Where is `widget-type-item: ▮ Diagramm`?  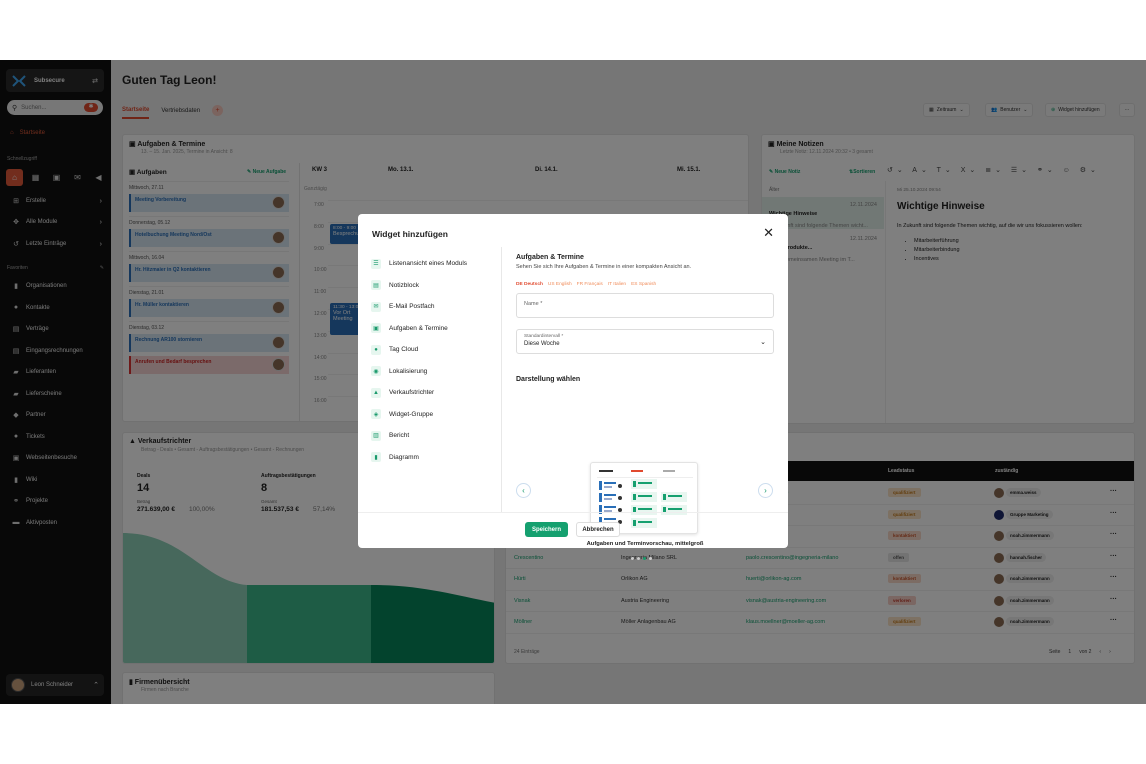 widget-type-item: ▮ Diagramm is located at coordinates (436, 458).